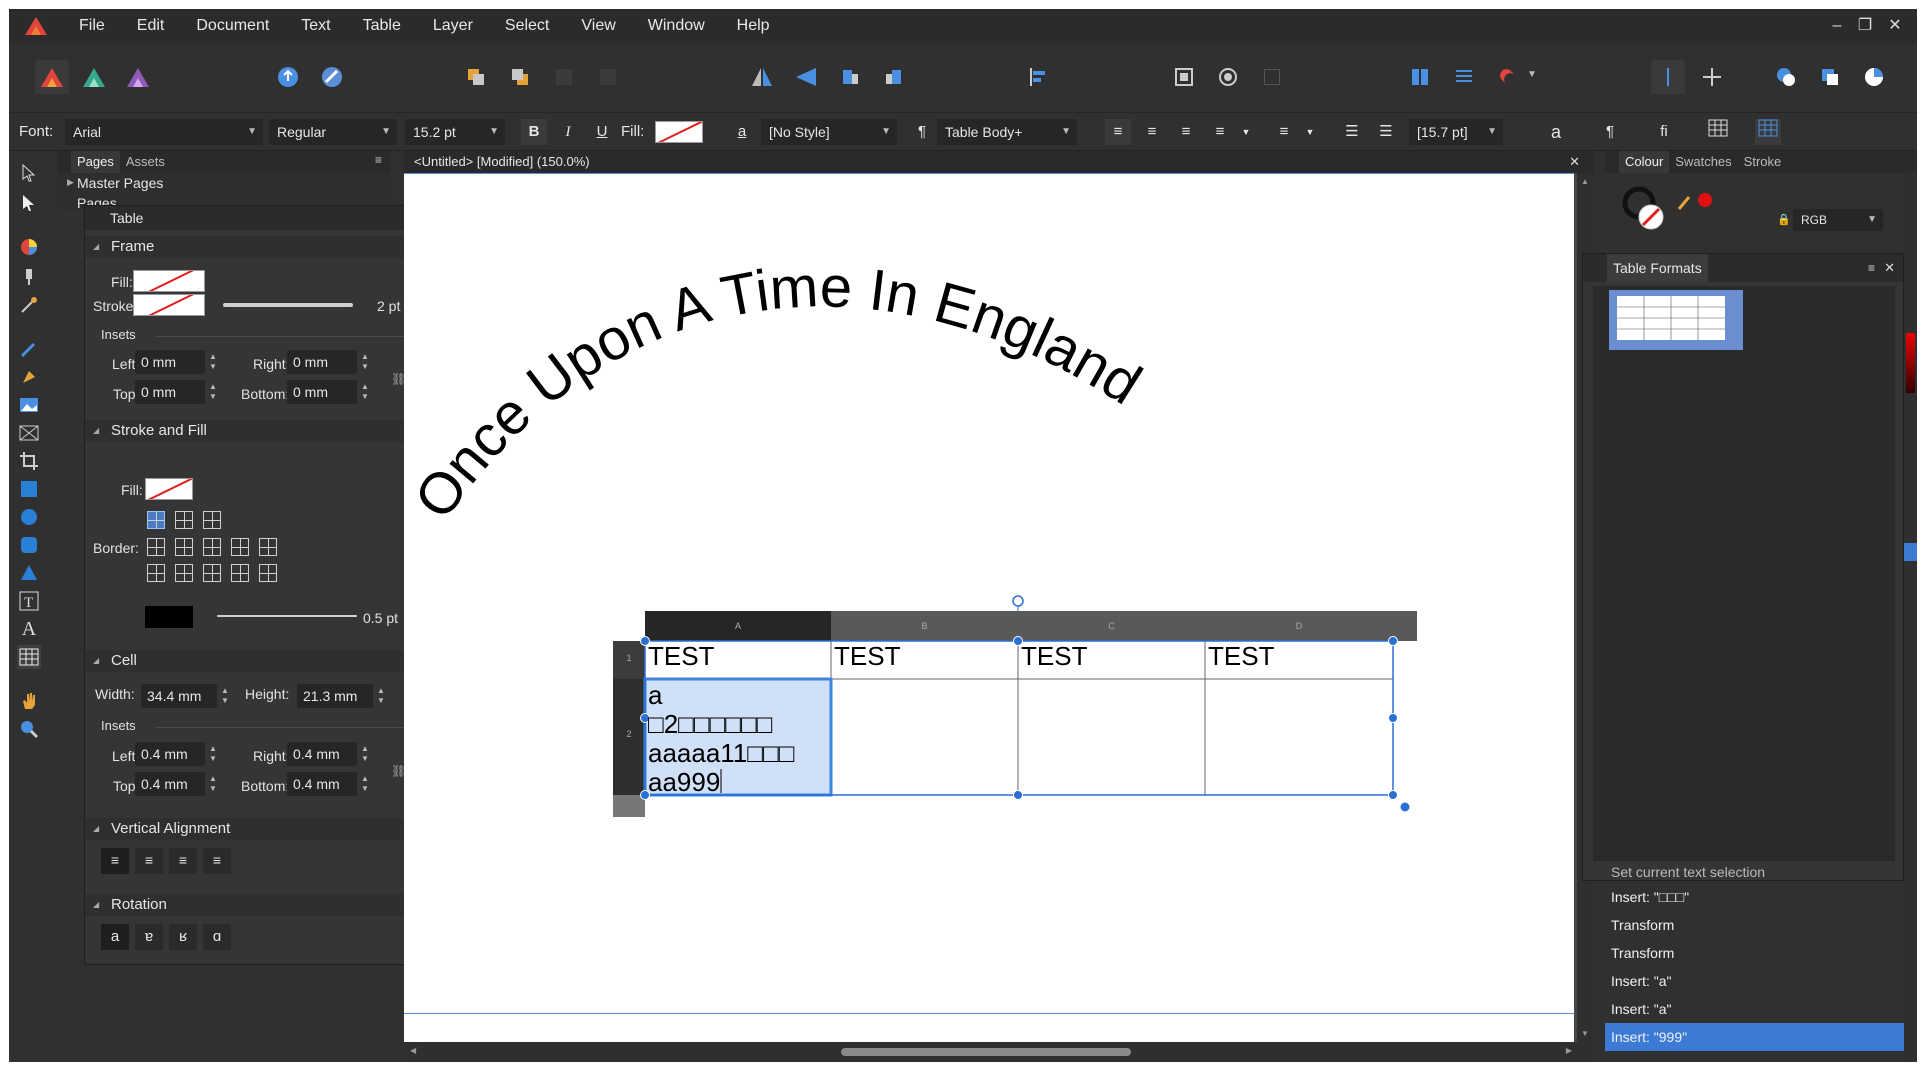  Describe the element at coordinates (1184, 77) in the screenshot. I see `frame-text-button` at that location.